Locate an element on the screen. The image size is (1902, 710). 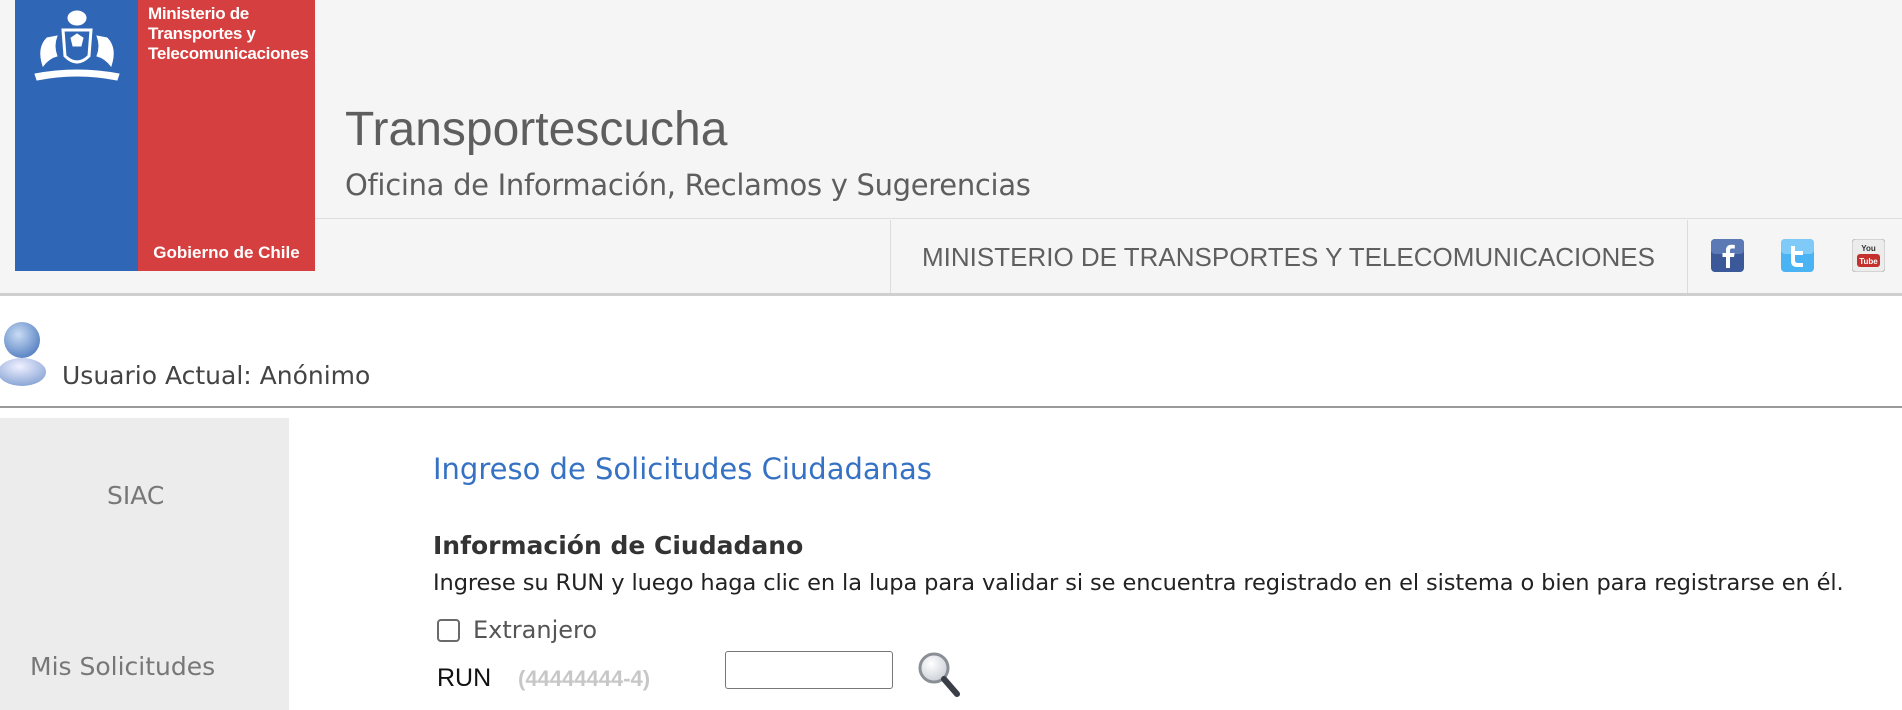
section-title: Información de Ciudadano is located at coordinates (618, 545).